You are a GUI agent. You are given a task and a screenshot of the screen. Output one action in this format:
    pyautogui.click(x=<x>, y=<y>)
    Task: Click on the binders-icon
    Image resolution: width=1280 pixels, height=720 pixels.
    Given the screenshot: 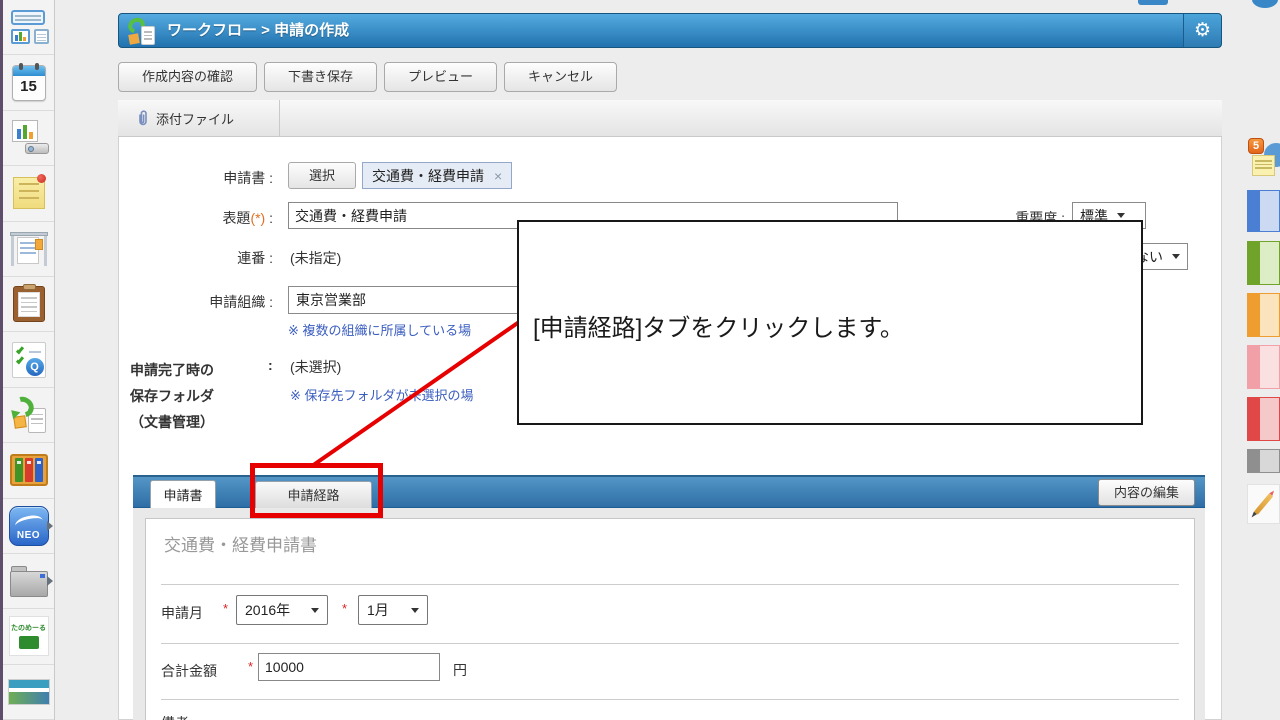 What is the action you would take?
    pyautogui.click(x=28, y=470)
    